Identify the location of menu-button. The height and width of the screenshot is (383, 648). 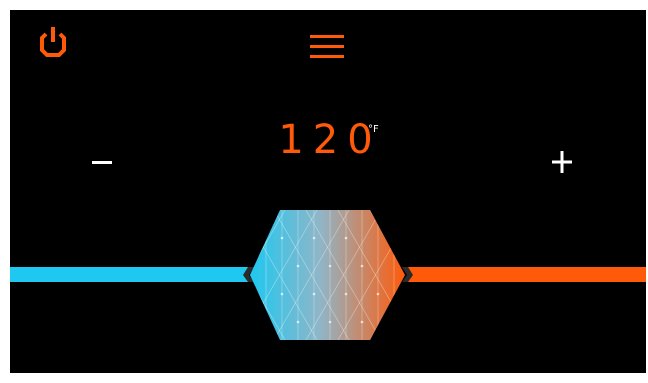
(327, 47).